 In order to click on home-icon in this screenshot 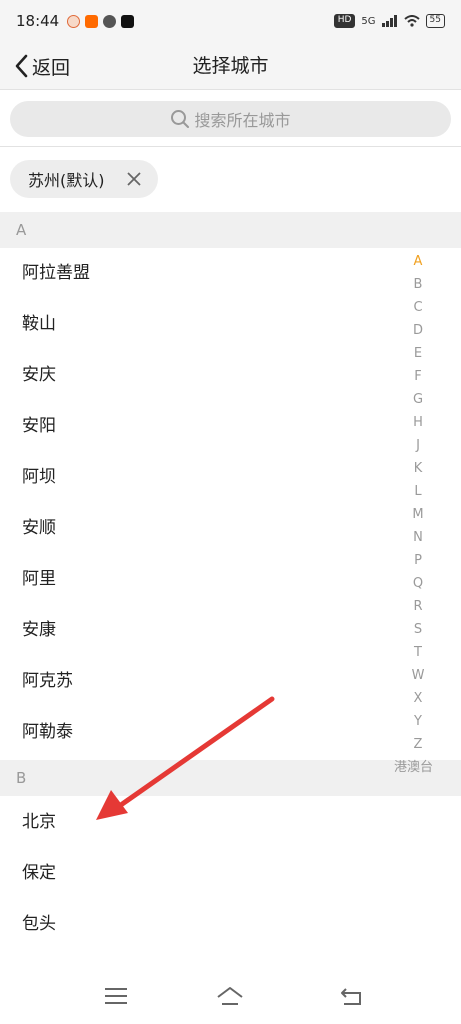, I will do `click(230, 996)`.